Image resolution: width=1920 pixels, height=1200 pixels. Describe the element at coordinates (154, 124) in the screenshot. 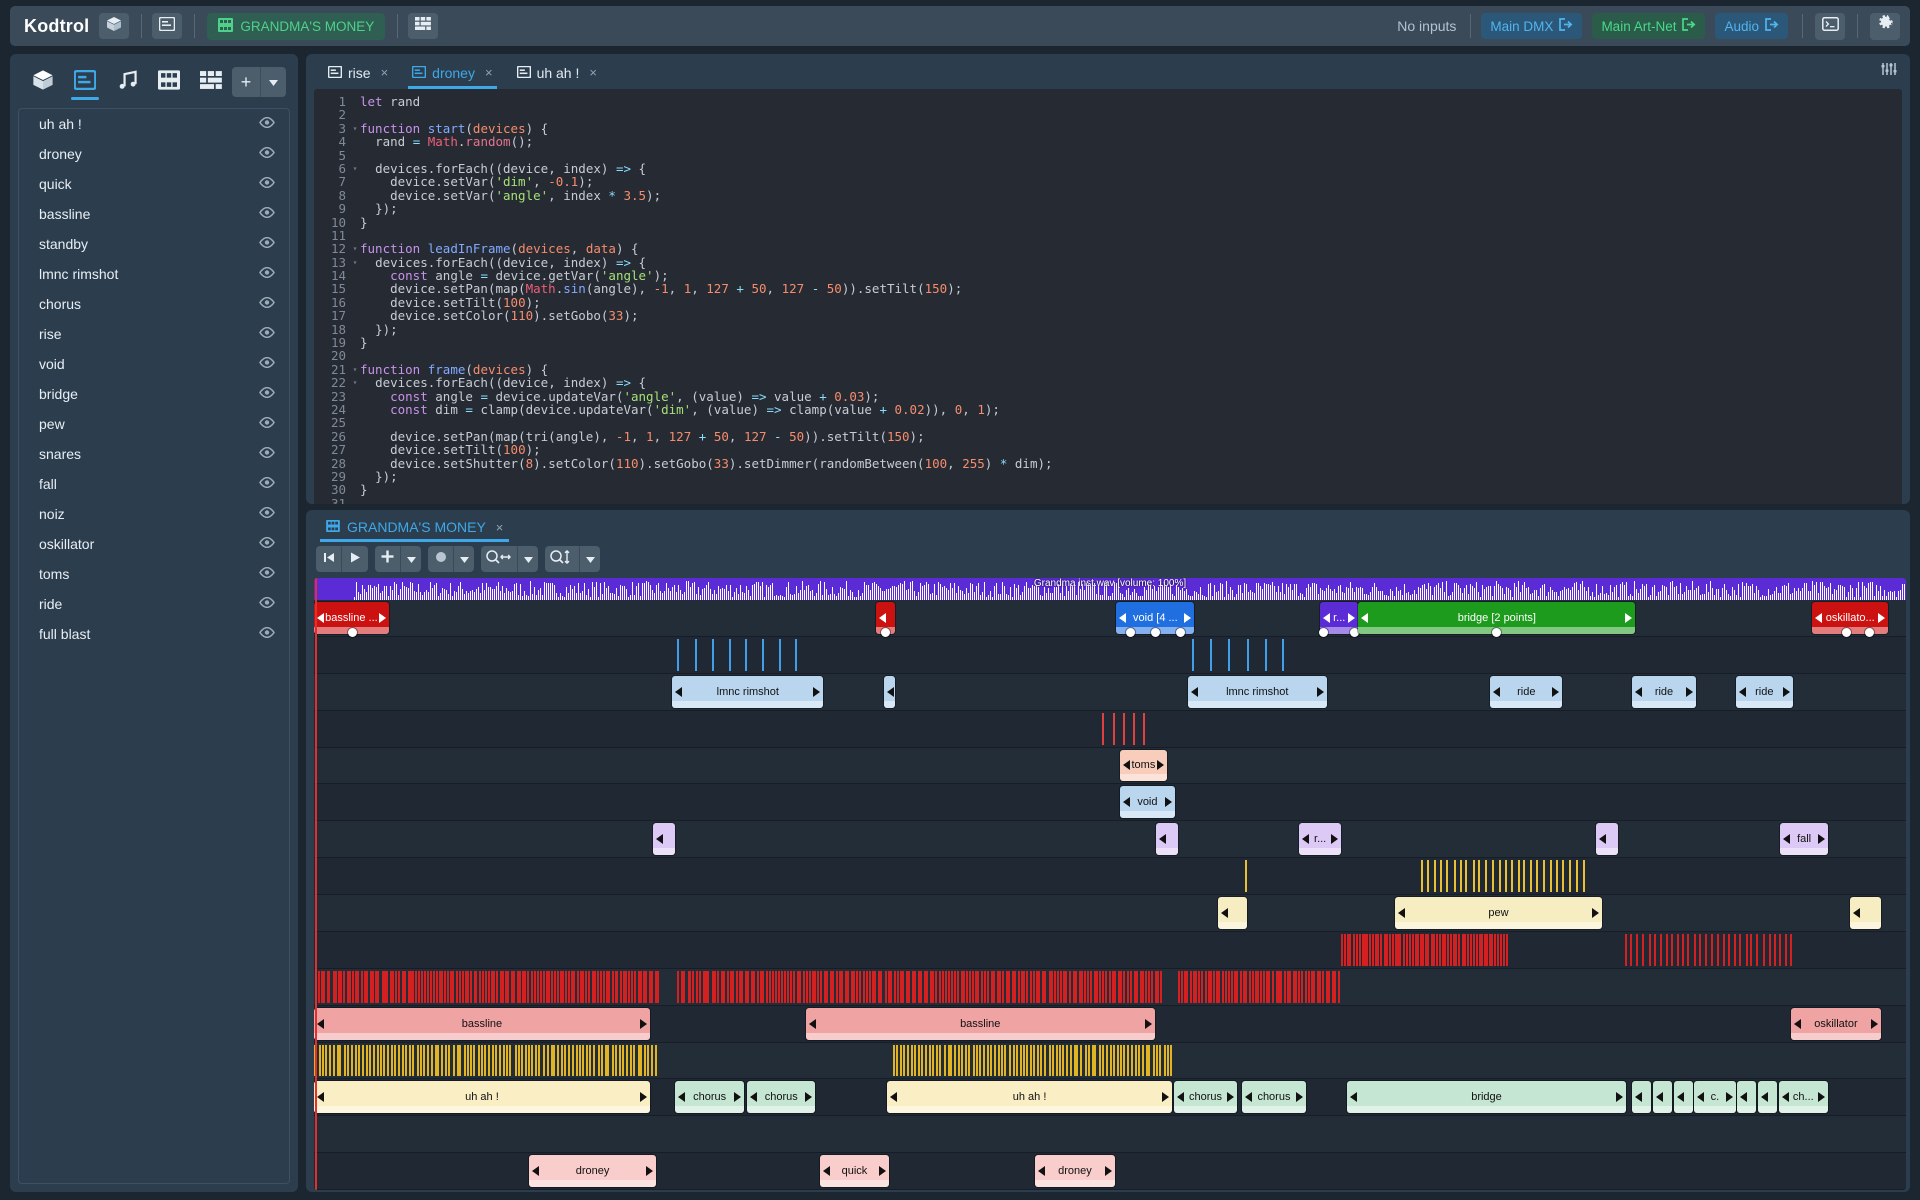

I see `script-list-item: uh ah !` at that location.